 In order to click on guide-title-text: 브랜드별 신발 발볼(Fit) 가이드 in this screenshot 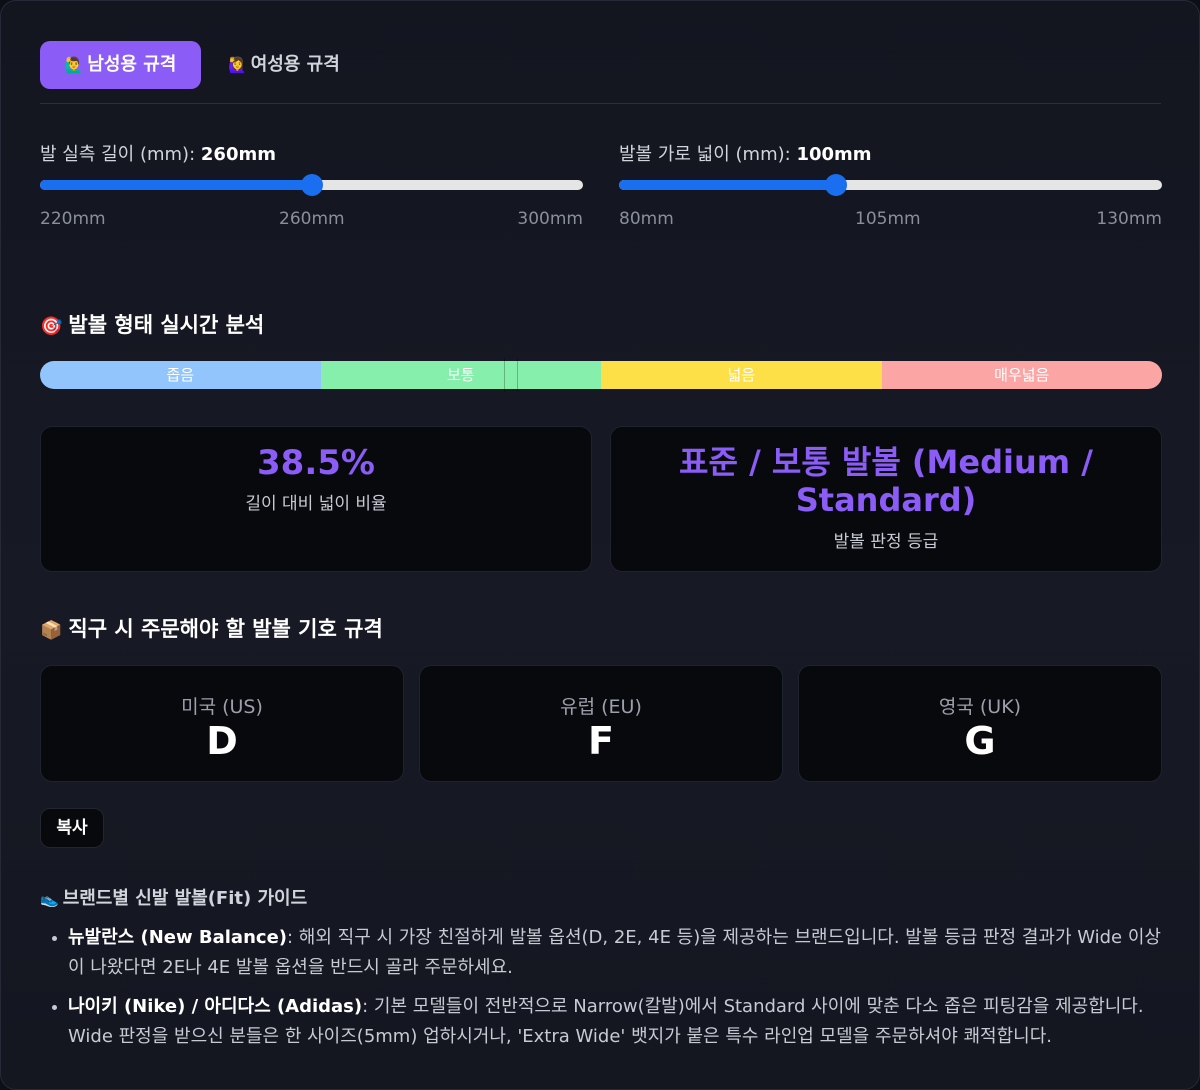, I will do `click(185, 898)`.